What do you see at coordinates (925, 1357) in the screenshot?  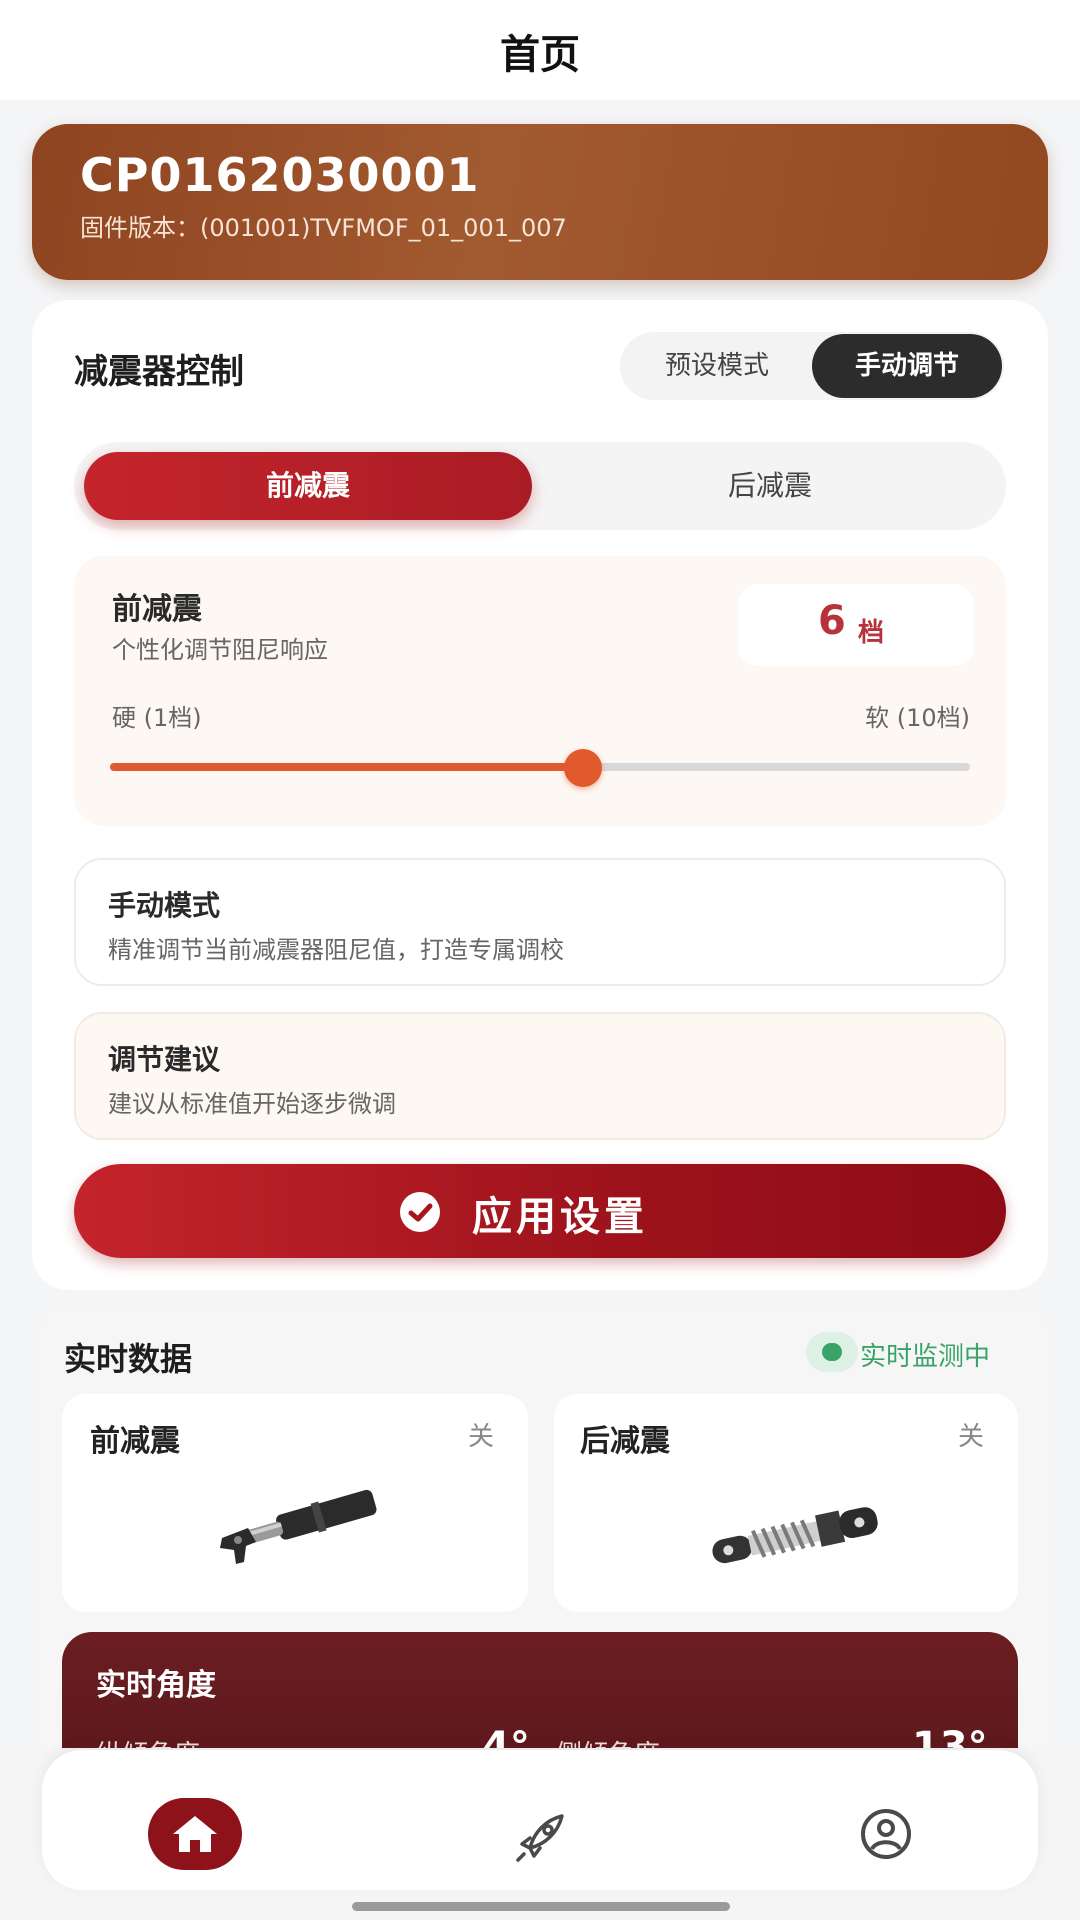 I see `live-status: 实时监测中` at bounding box center [925, 1357].